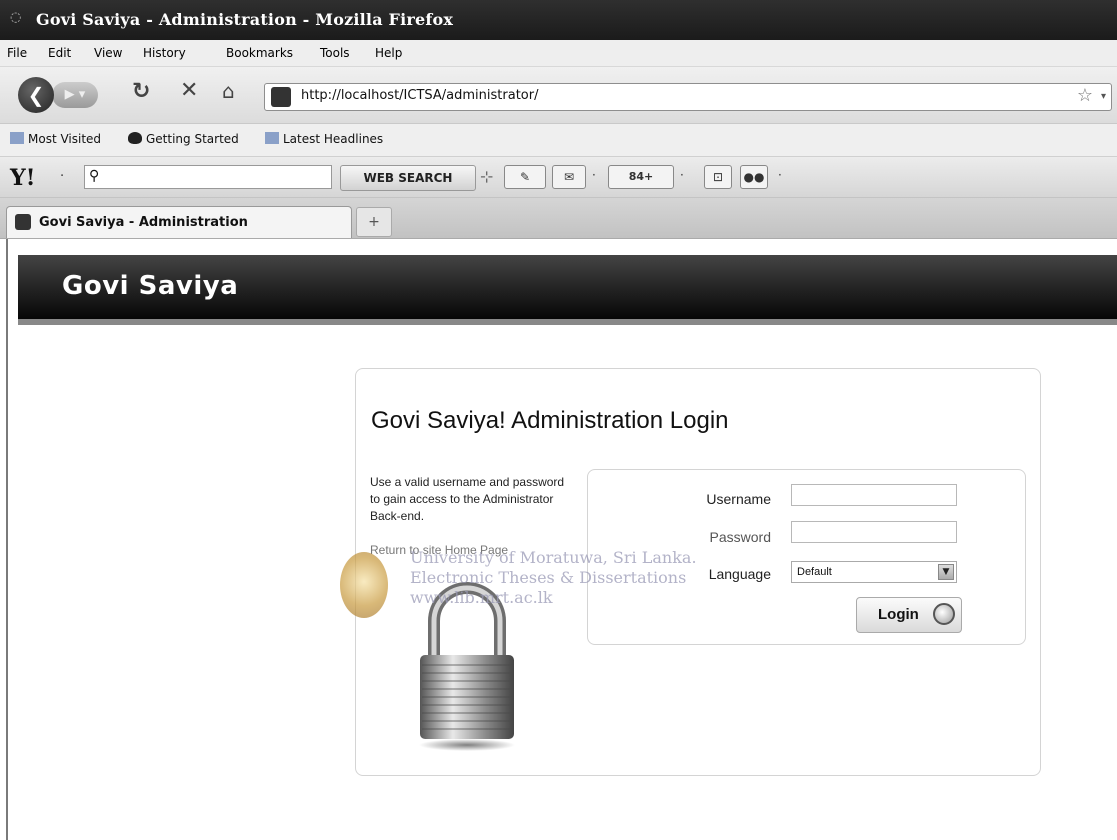  What do you see at coordinates (567, 290) in the screenshot?
I see `site-header-banner: Govi Saviya` at bounding box center [567, 290].